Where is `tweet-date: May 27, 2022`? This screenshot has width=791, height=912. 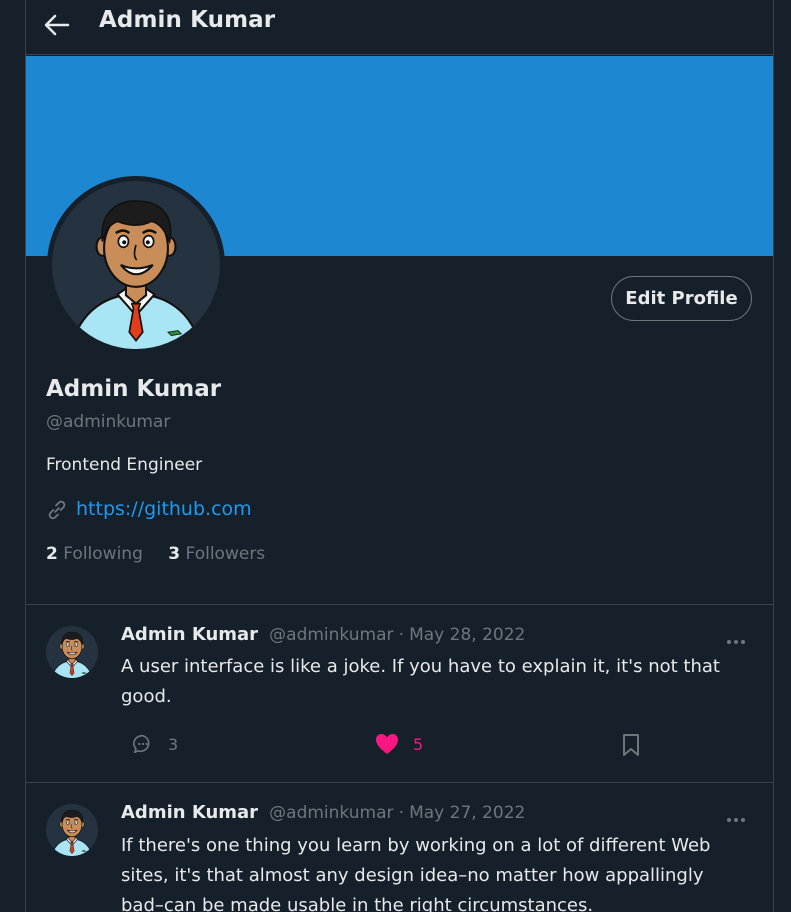 tweet-date: May 27, 2022 is located at coordinates (467, 813).